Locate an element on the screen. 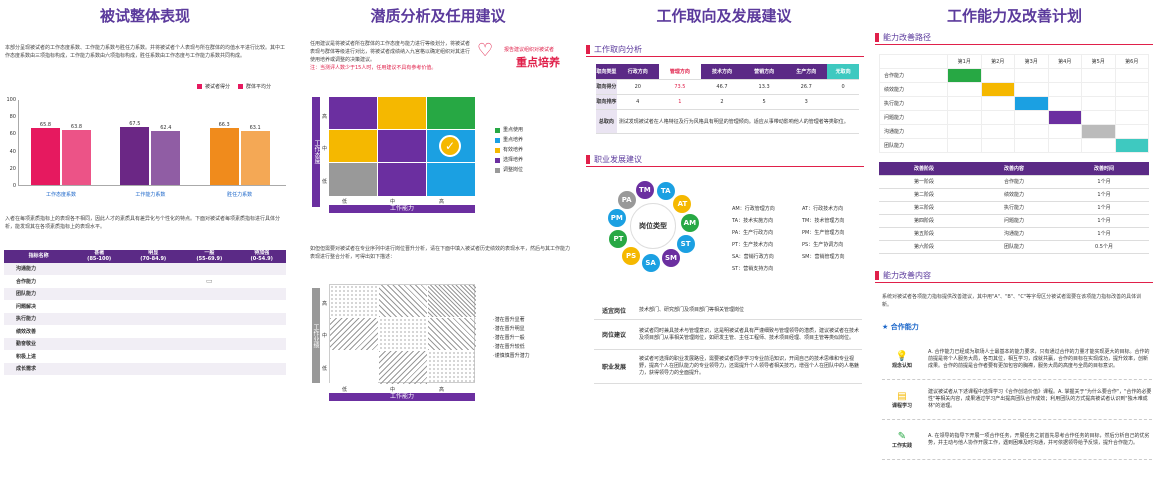 The width and height of the screenshot is (1157, 479). nine-grid: ✓ is located at coordinates (402, 146).